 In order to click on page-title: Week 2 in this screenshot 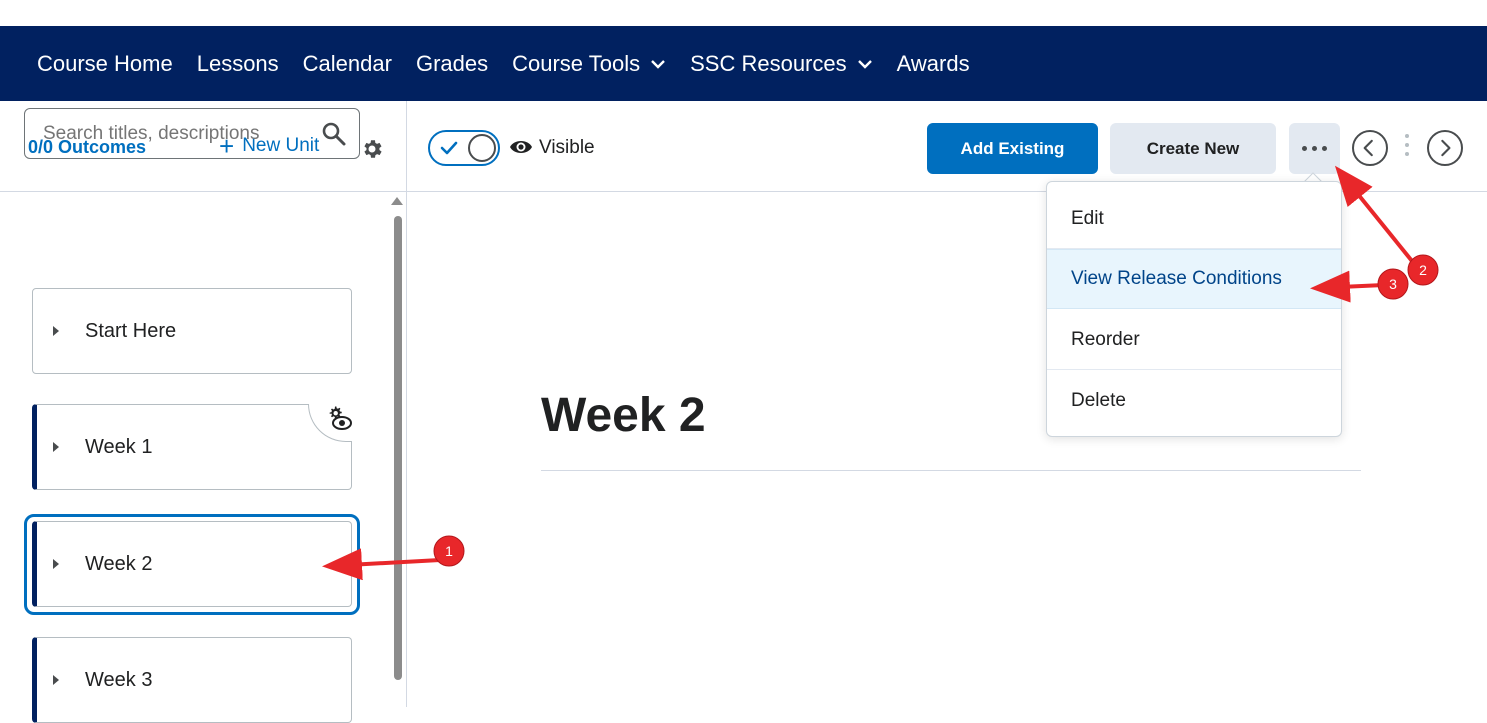, I will do `click(623, 415)`.